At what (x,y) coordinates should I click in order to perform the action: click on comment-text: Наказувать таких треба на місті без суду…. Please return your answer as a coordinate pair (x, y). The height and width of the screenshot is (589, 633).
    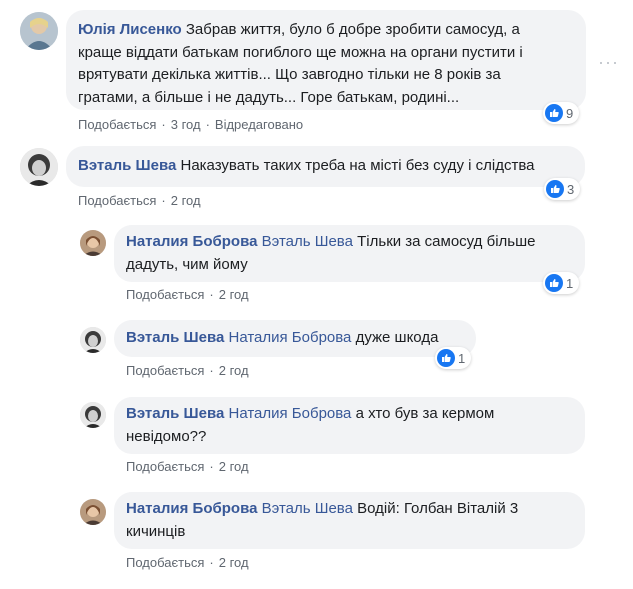
    Looking at the image, I should click on (357, 165).